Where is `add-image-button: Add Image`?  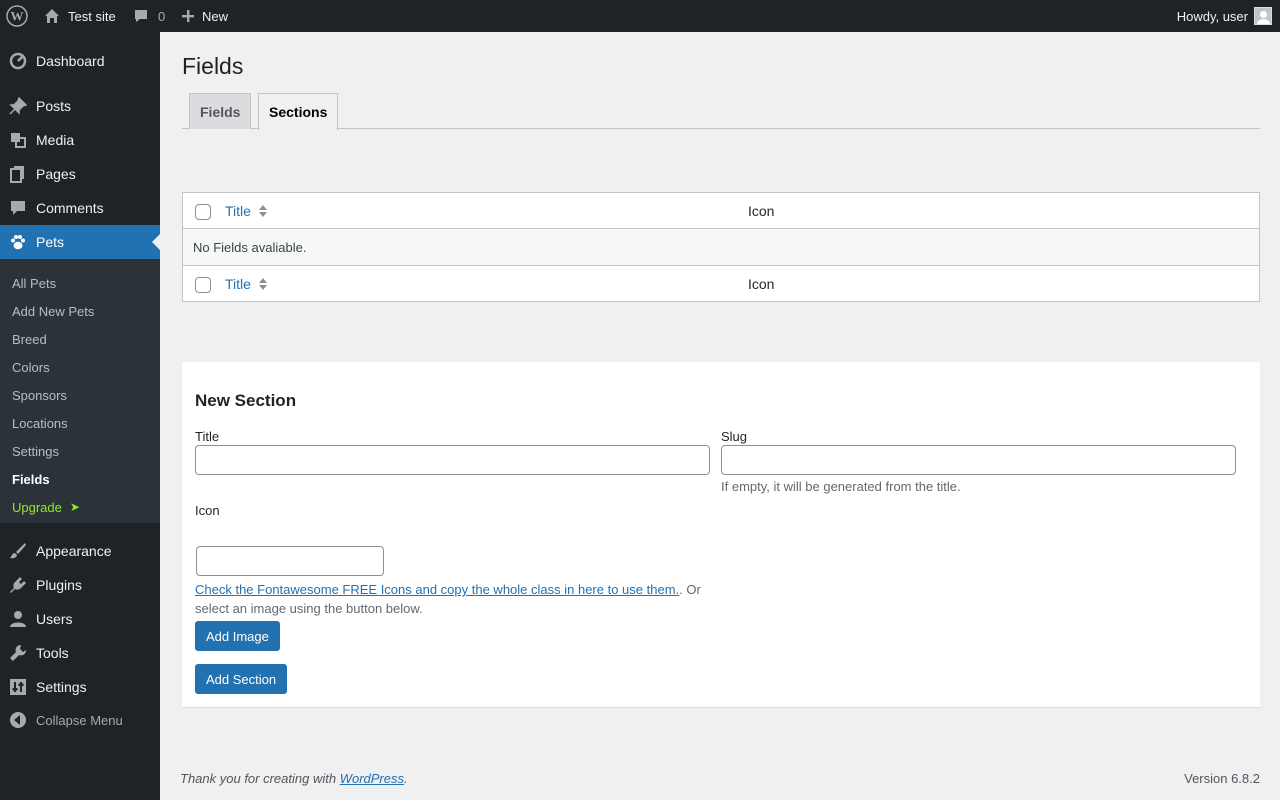
add-image-button: Add Image is located at coordinates (237, 636).